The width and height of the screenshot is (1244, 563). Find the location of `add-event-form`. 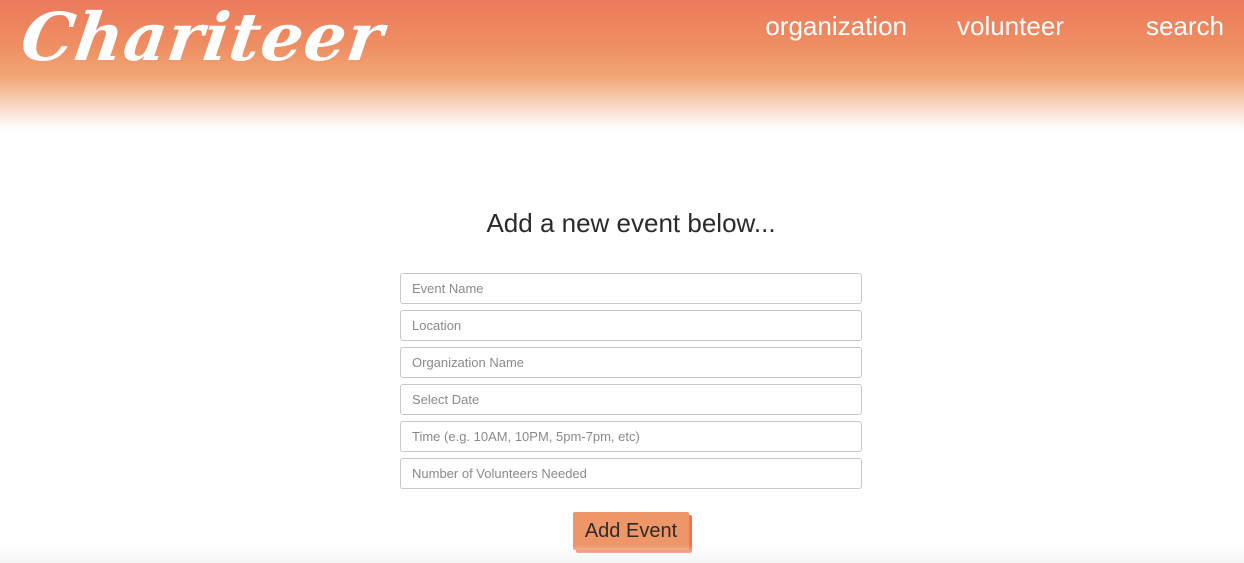

add-event-form is located at coordinates (631, 384).